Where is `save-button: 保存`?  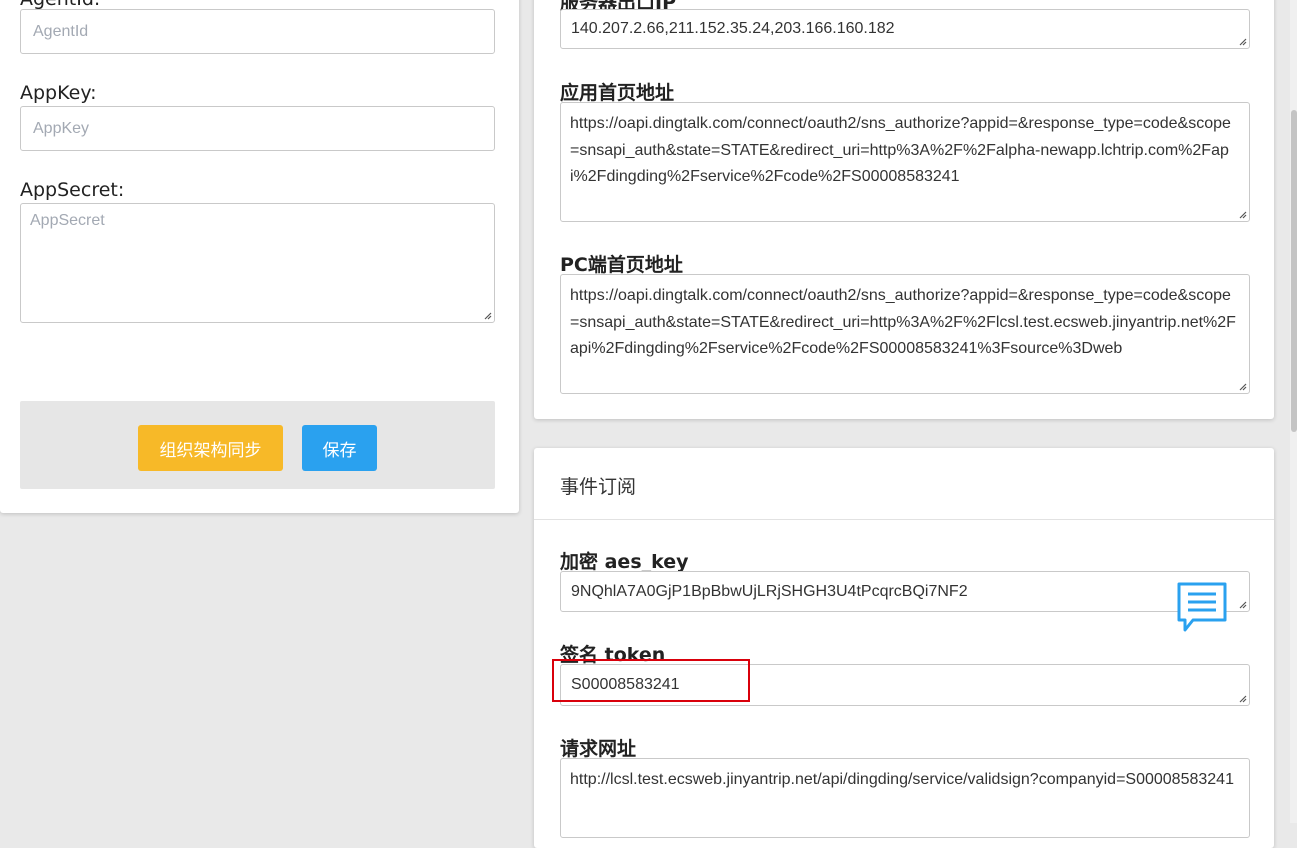 save-button: 保存 is located at coordinates (339, 448).